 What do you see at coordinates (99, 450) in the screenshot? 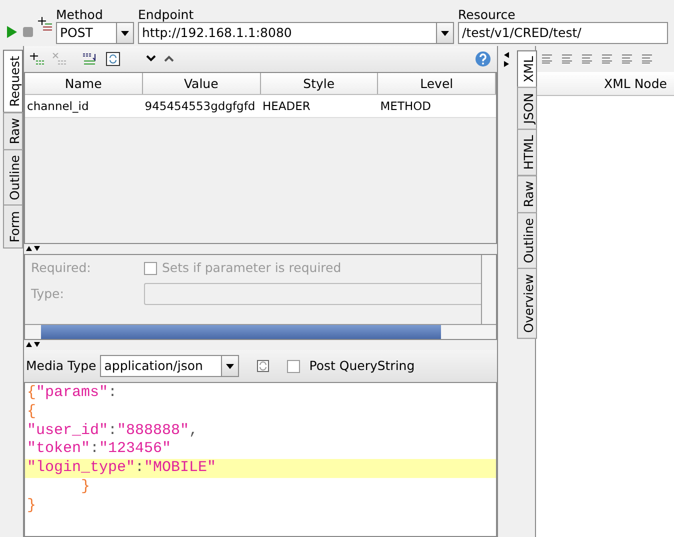
I see `code-line: "token":"123456"` at bounding box center [99, 450].